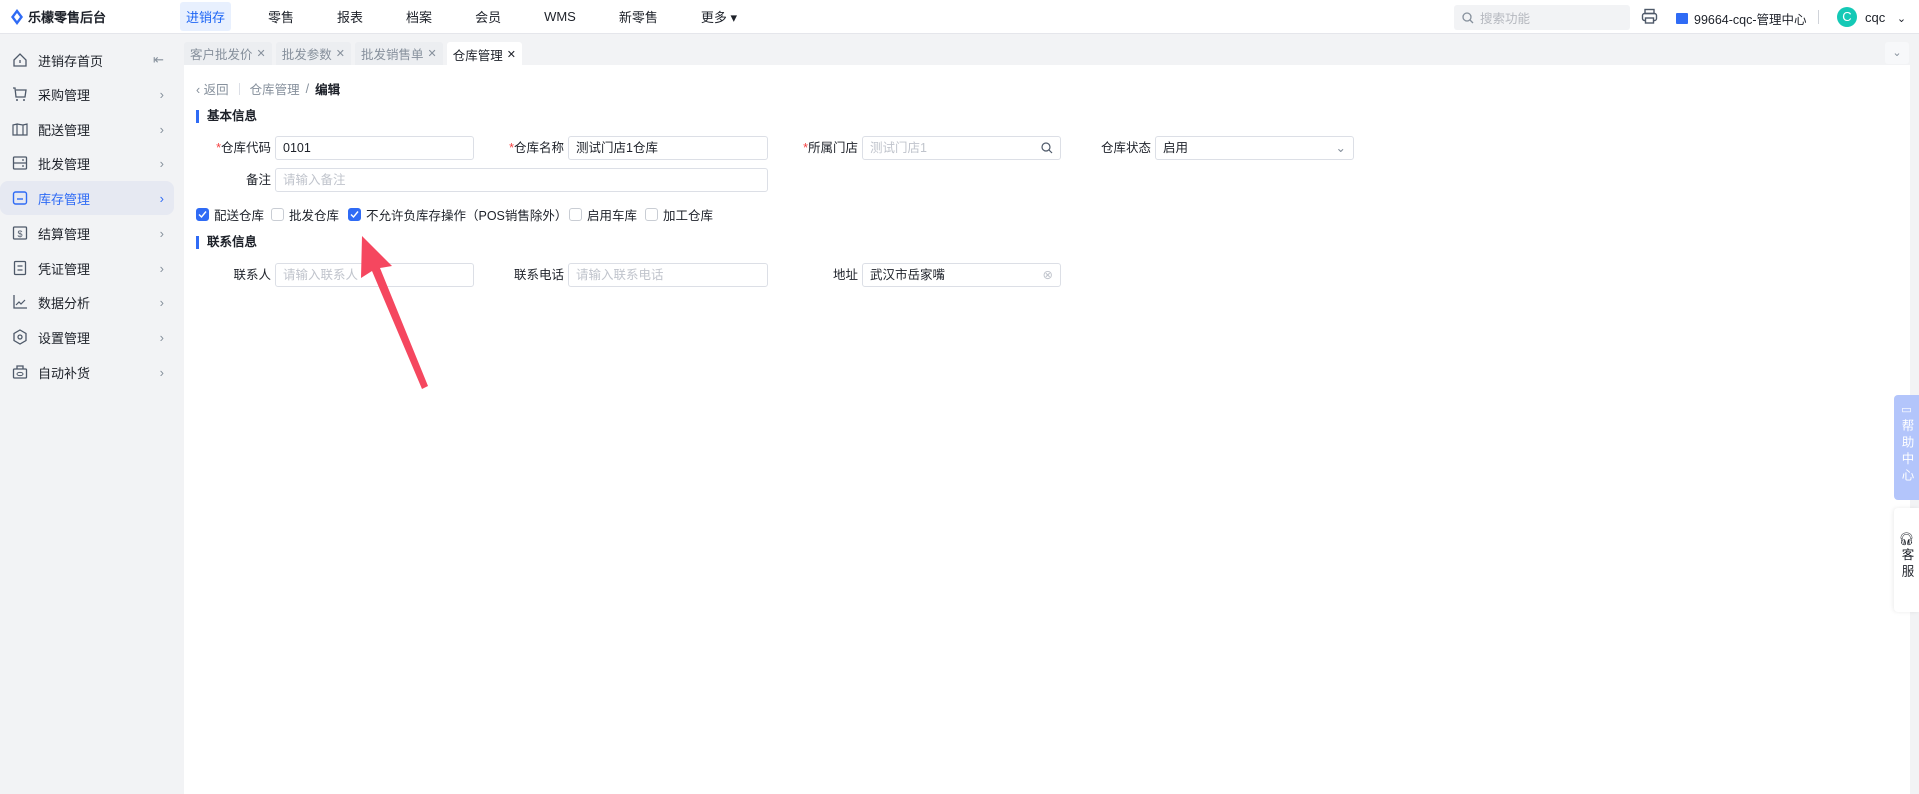  Describe the element at coordinates (305, 214) in the screenshot. I see `checkbox-wholesale-warehouse: 批发仓库` at that location.